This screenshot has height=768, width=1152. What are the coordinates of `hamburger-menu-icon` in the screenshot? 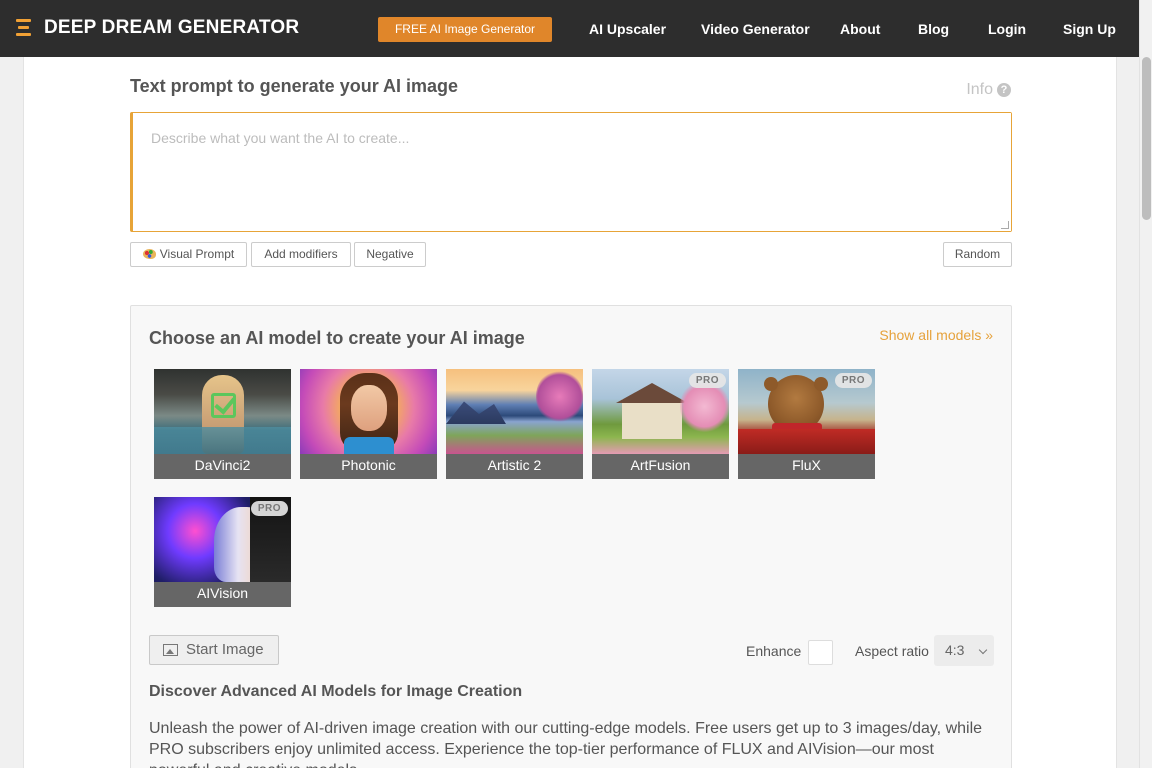 It's located at (23, 27).